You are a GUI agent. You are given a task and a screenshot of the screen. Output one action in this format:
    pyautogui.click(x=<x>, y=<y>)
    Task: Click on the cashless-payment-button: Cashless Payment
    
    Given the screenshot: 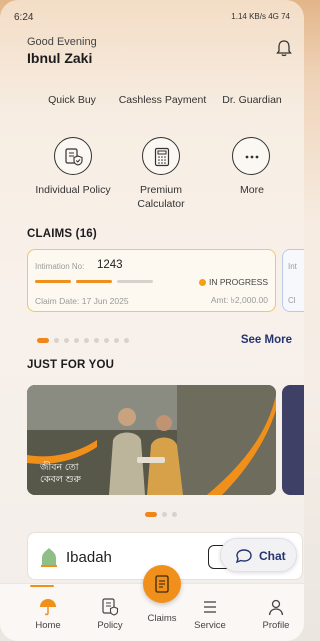 What is the action you would take?
    pyautogui.click(x=162, y=100)
    